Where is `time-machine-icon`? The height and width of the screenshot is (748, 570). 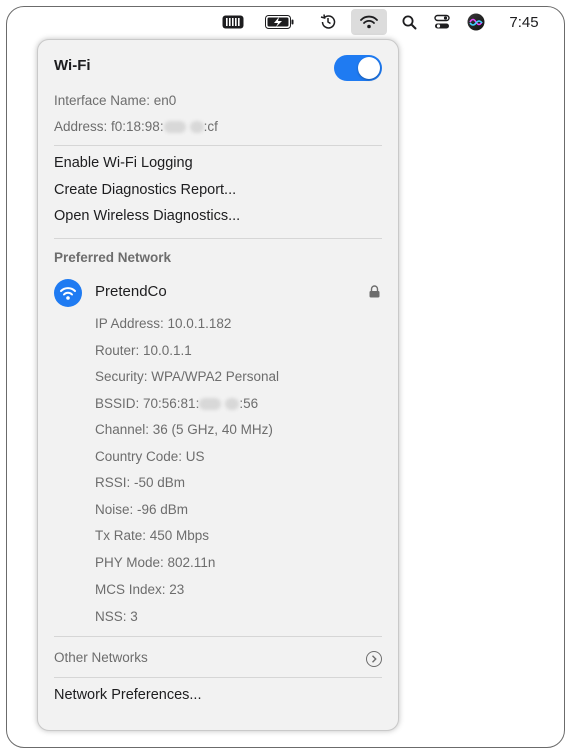
time-machine-icon is located at coordinates (328, 22).